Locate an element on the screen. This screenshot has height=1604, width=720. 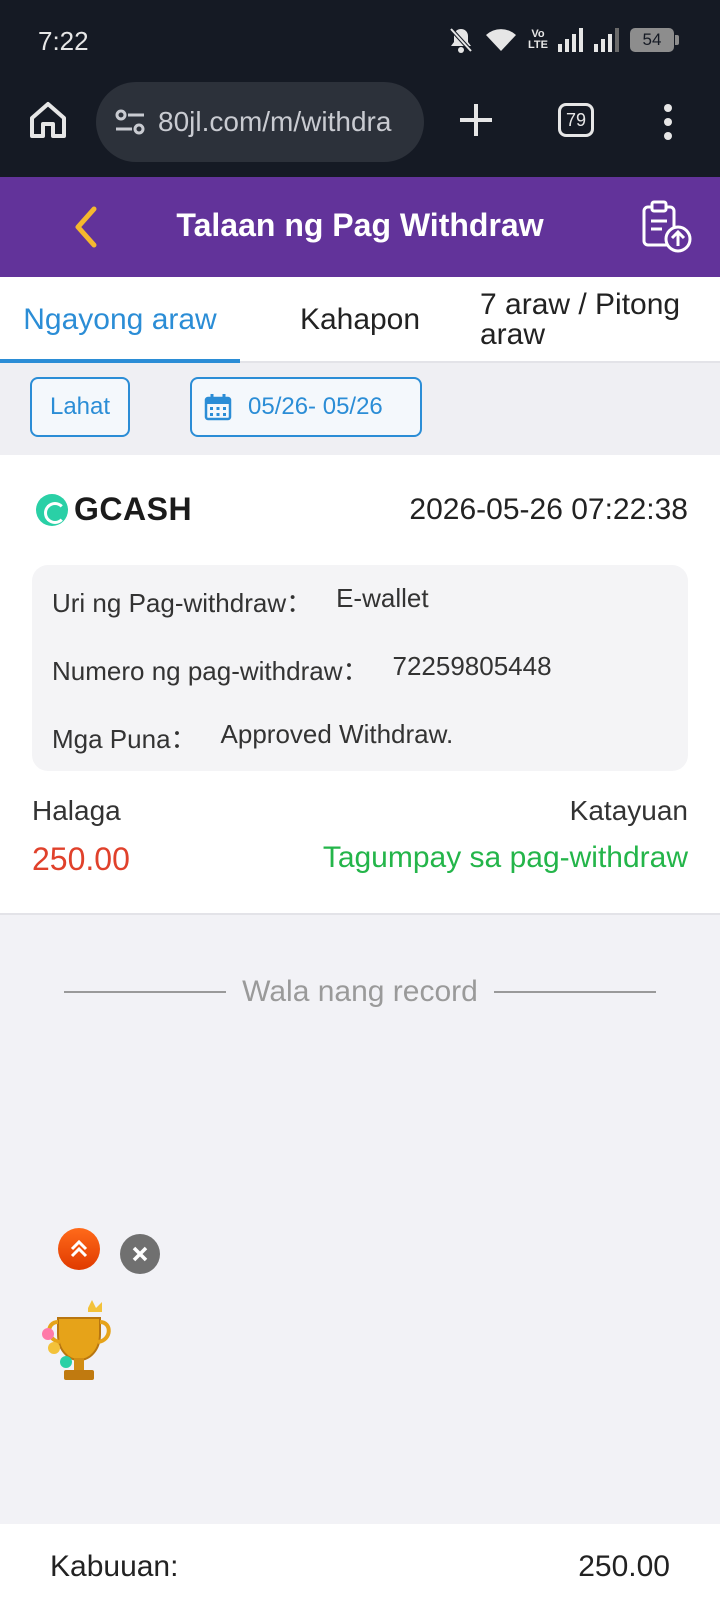
clipboard-upload-icon is located at coordinates (667, 226).